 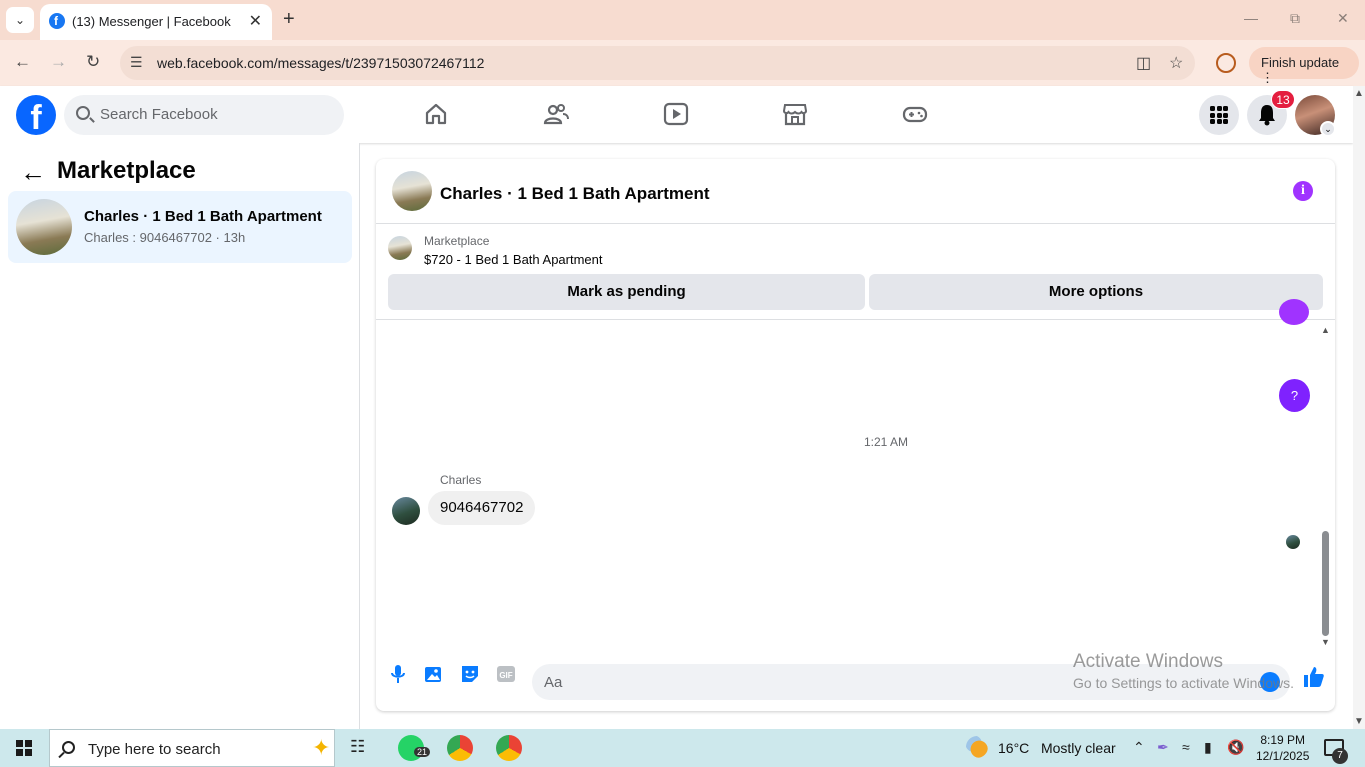 I want to click on mark-as-pending-button: Mark as pending, so click(x=626, y=292).